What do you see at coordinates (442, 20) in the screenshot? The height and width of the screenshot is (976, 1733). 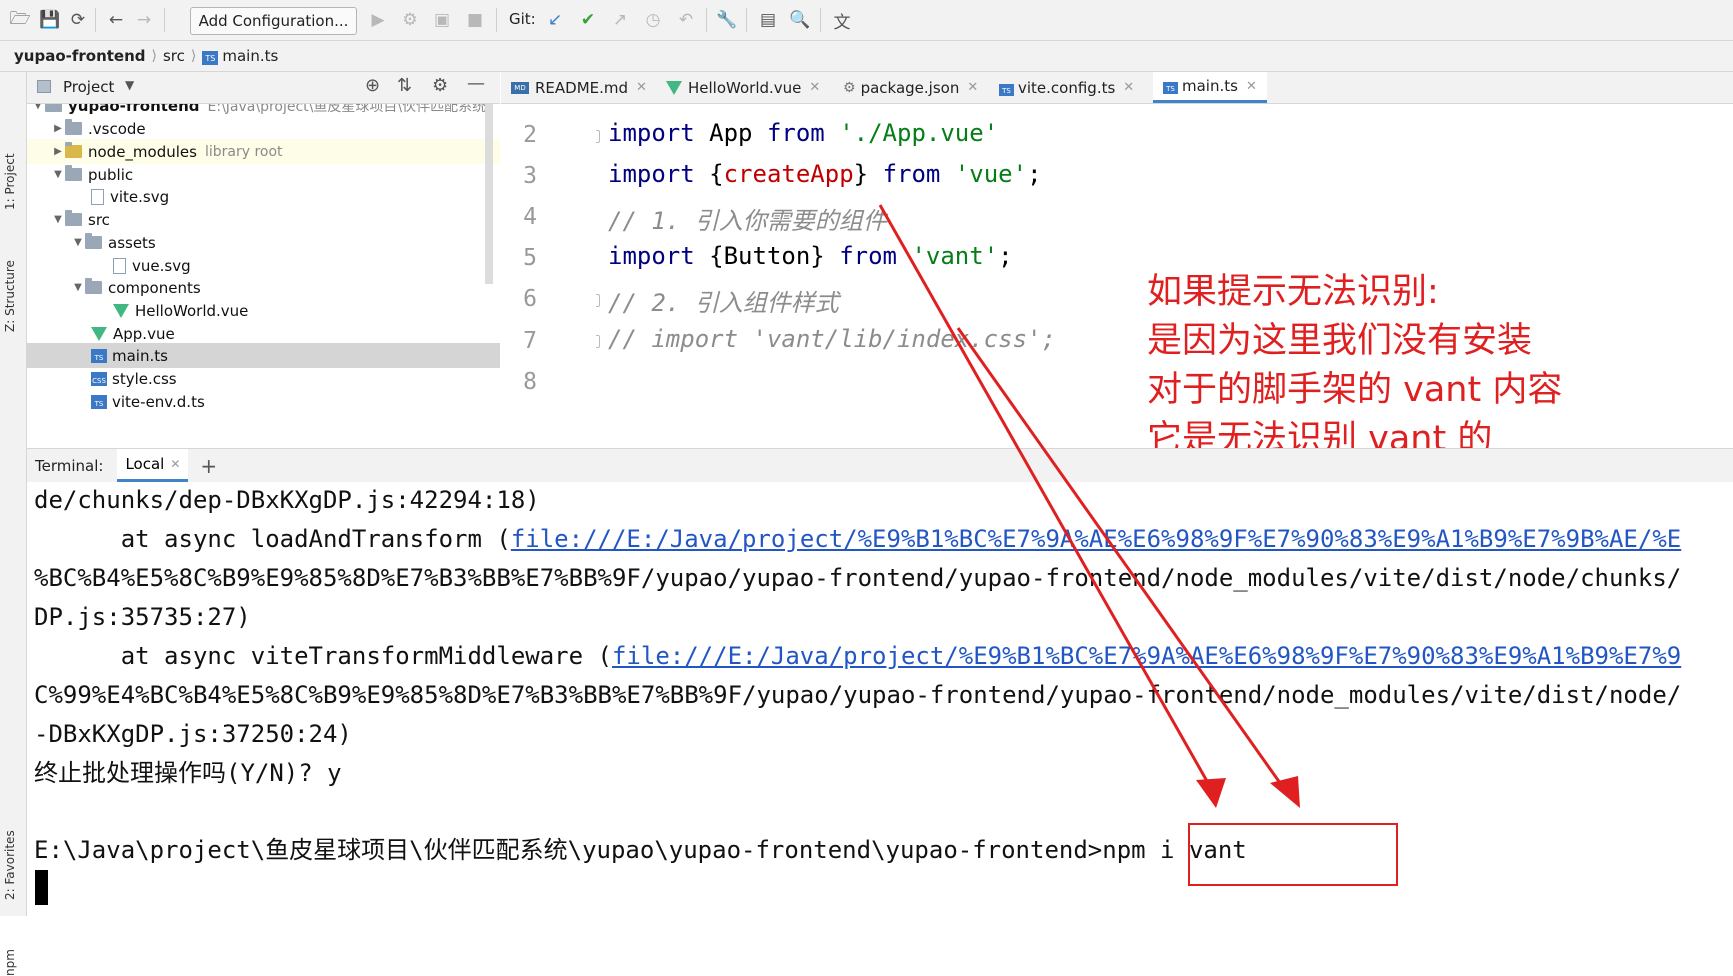 I see `coverage-icon: ▣` at bounding box center [442, 20].